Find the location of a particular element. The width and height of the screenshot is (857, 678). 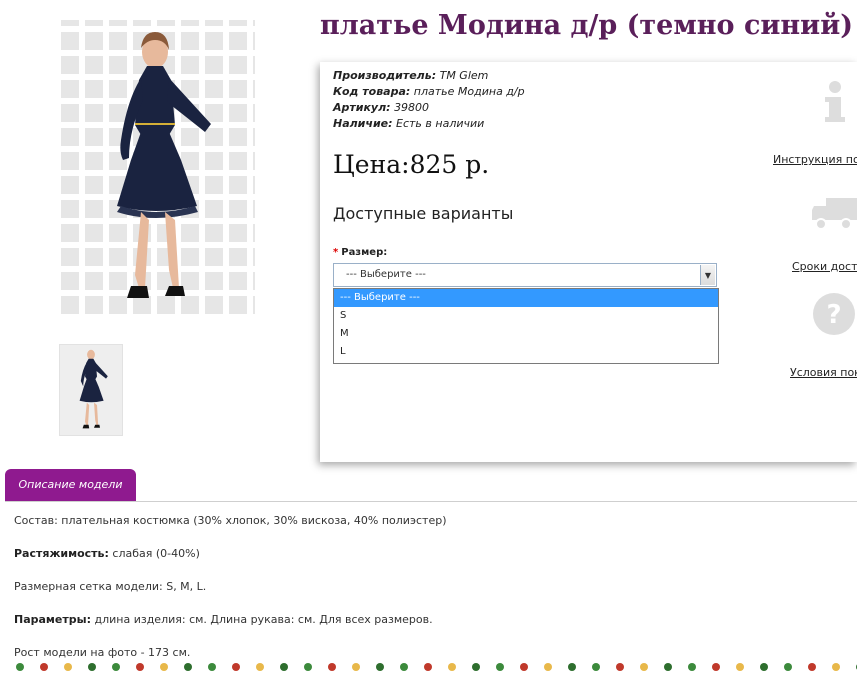

size-option-m: M is located at coordinates (526, 334).